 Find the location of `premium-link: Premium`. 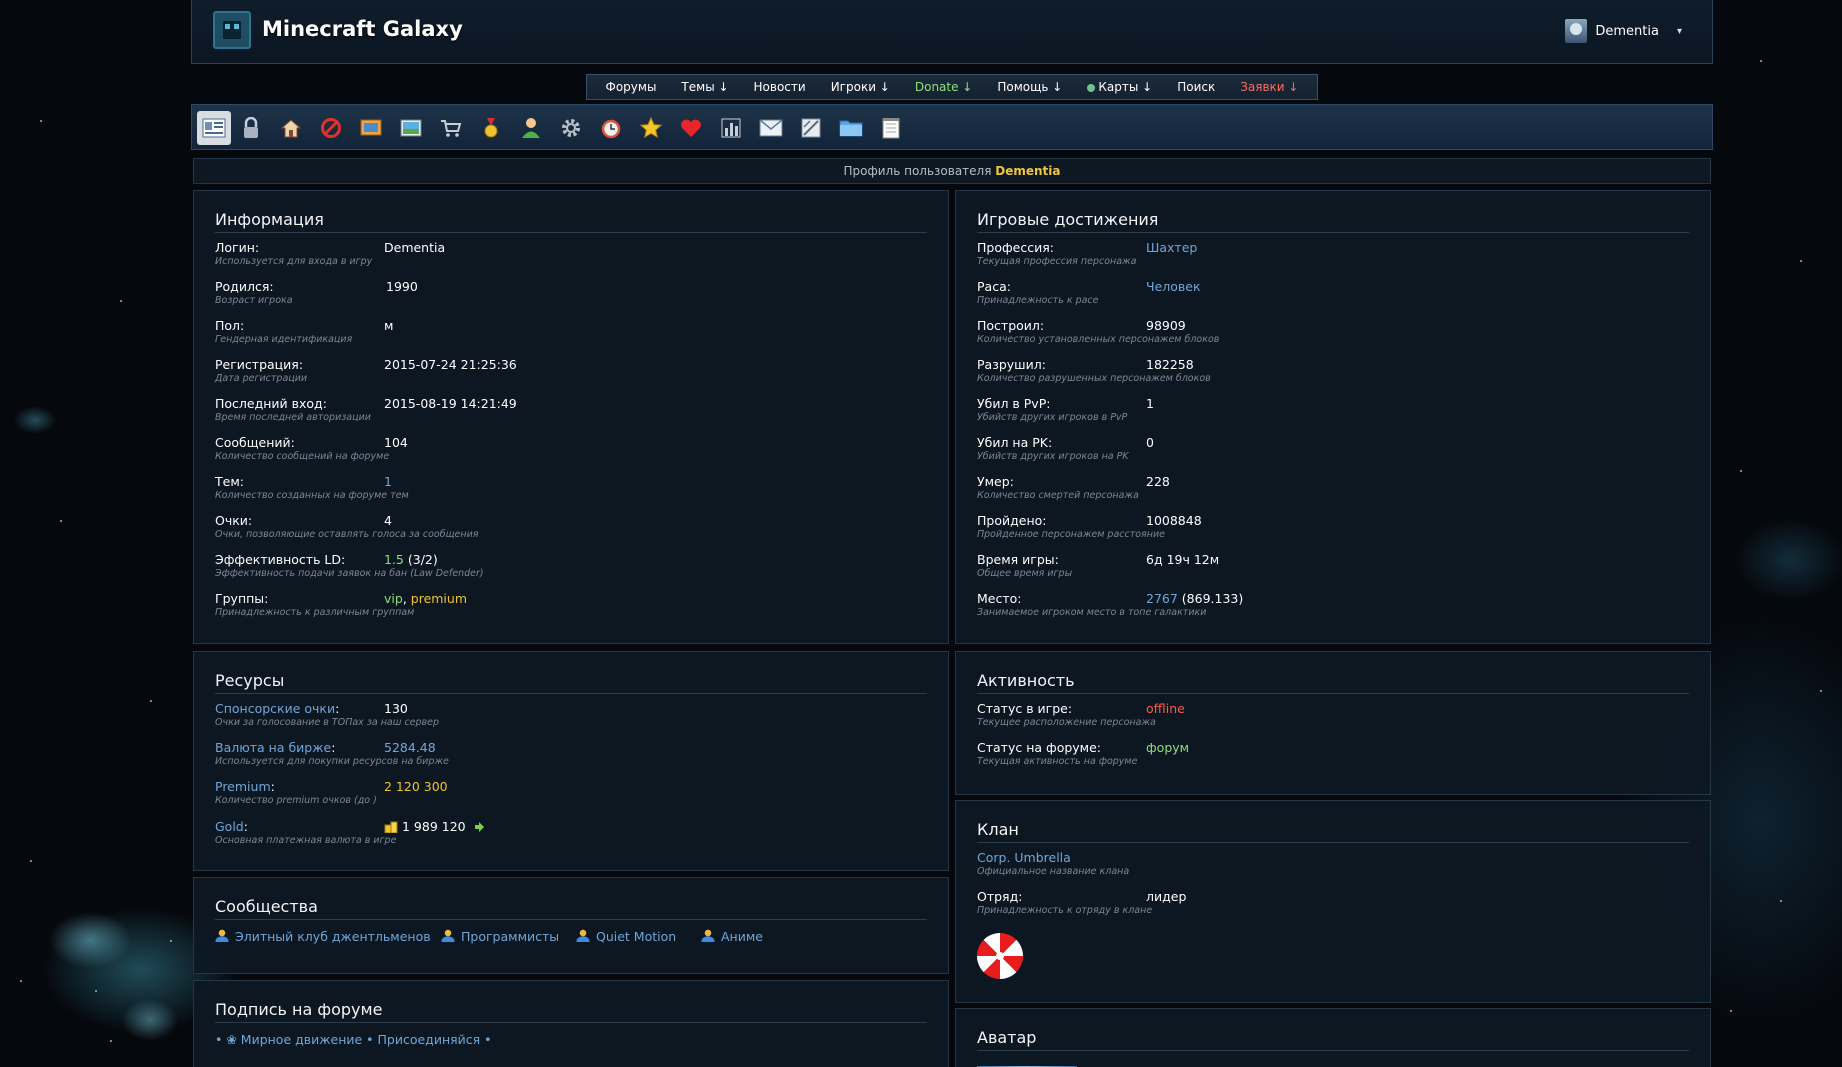

premium-link: Premium is located at coordinates (243, 786).